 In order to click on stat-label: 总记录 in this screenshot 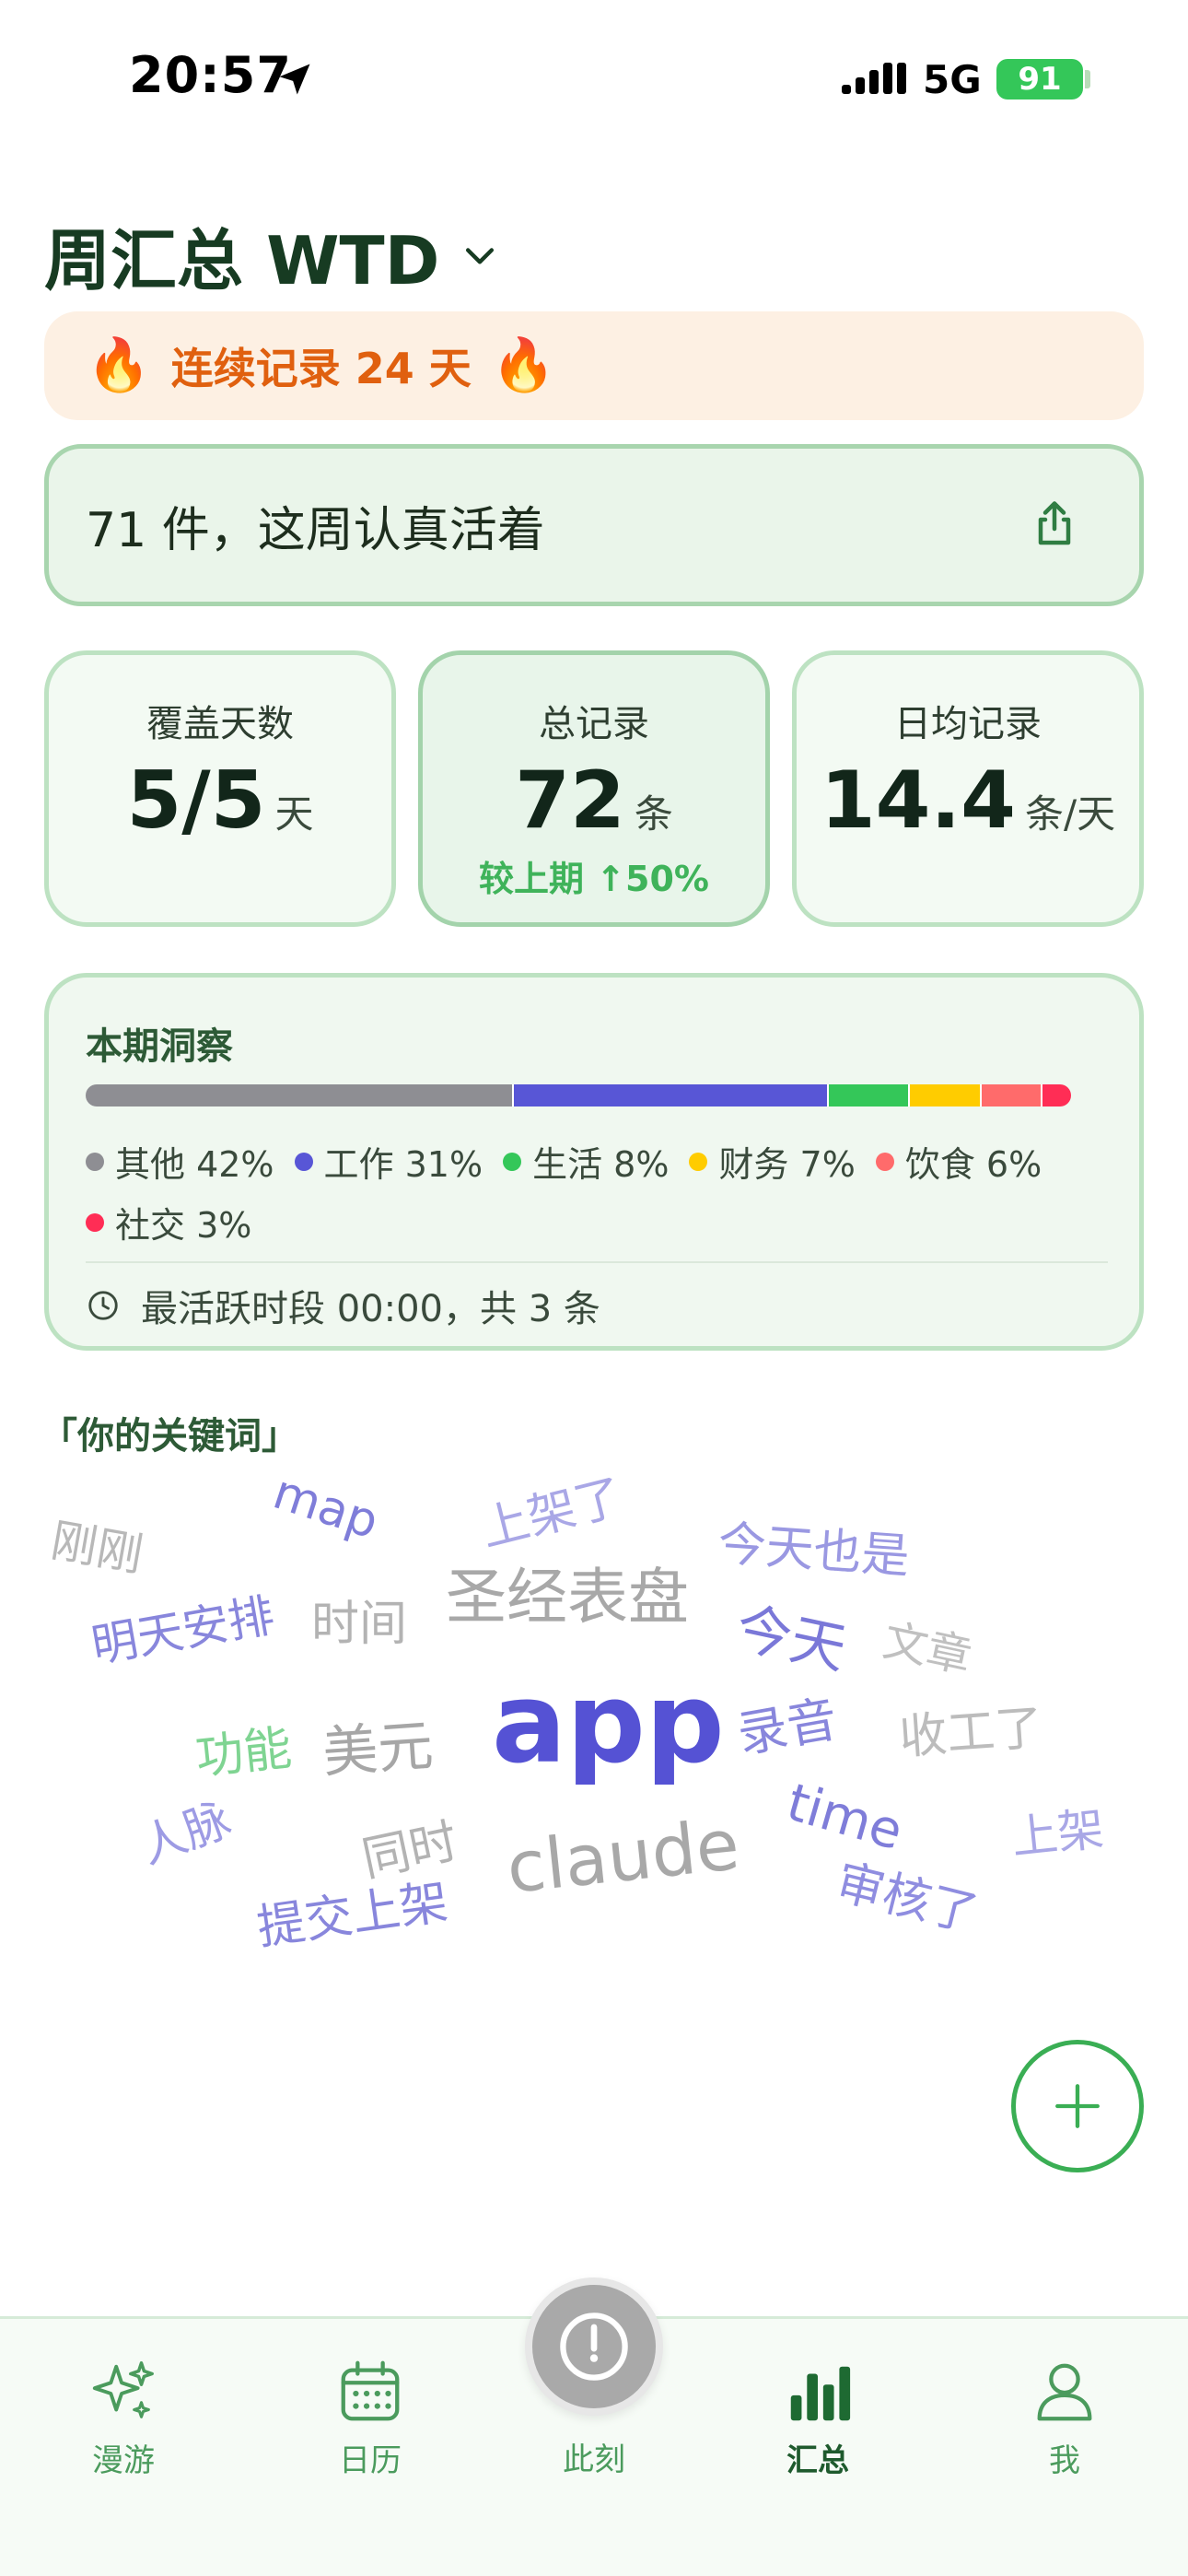, I will do `click(594, 724)`.